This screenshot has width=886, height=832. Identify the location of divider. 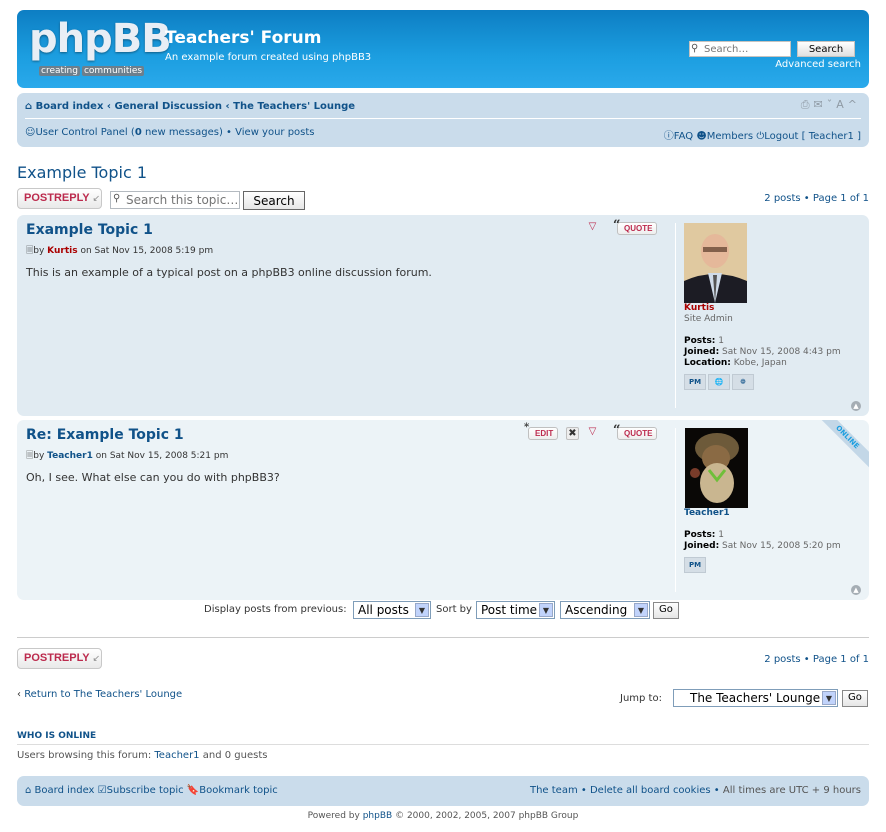
(443, 744).